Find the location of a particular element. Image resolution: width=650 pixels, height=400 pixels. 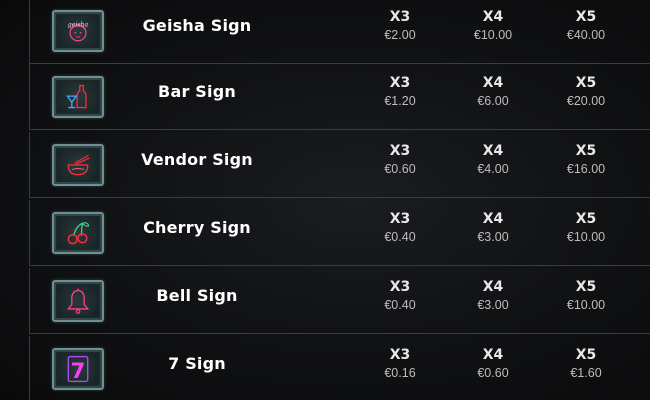

payout-value: €4.00 is located at coordinates (493, 169).